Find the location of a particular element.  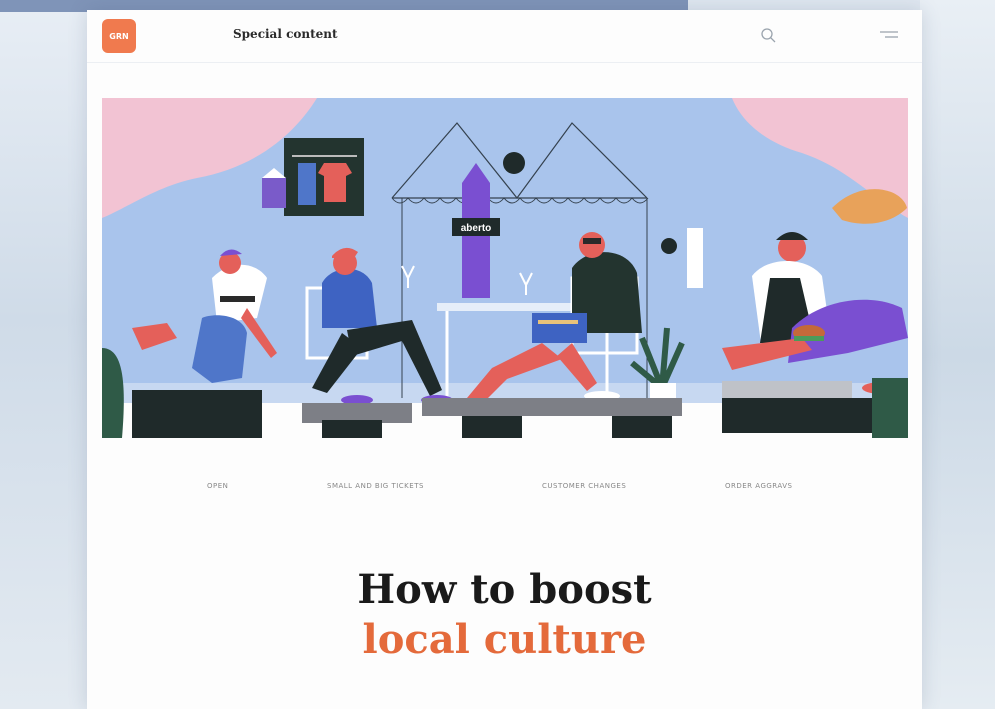

logo-text: GRN is located at coordinates (119, 36).